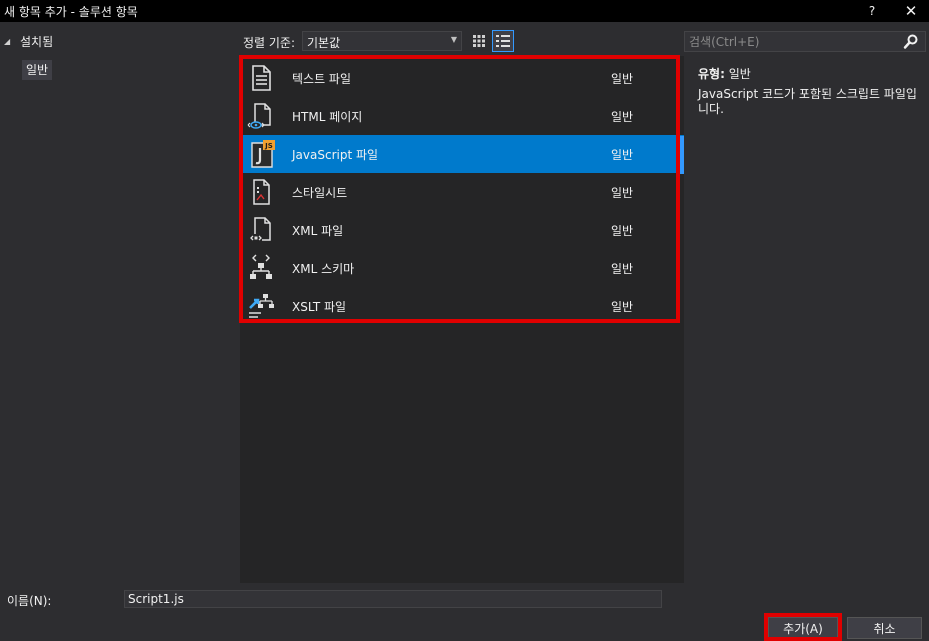 This screenshot has height=641, width=929. What do you see at coordinates (911, 41) in the screenshot?
I see `search-icon` at bounding box center [911, 41].